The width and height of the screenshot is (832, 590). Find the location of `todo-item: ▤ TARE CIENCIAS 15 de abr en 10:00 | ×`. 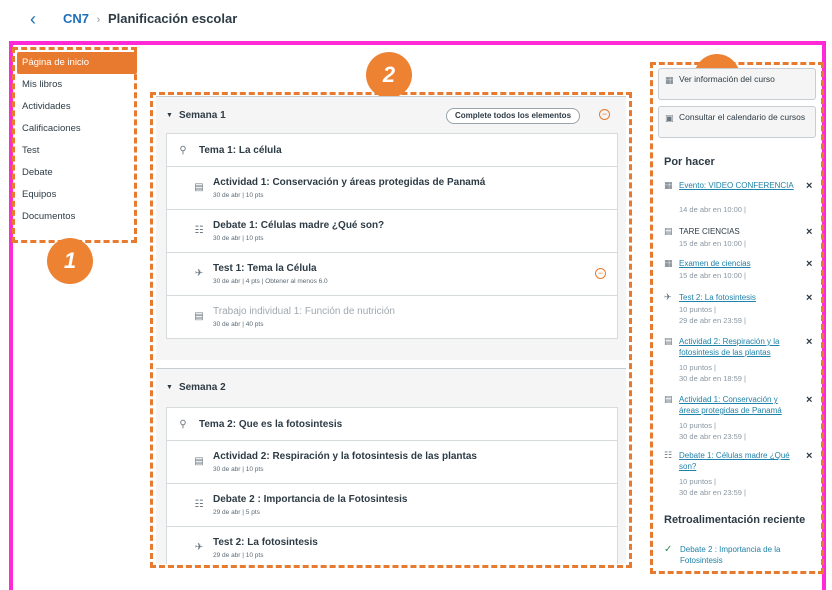

todo-item: ▤ TARE CIENCIAS 15 de abr en 10:00 | × is located at coordinates (740, 240).